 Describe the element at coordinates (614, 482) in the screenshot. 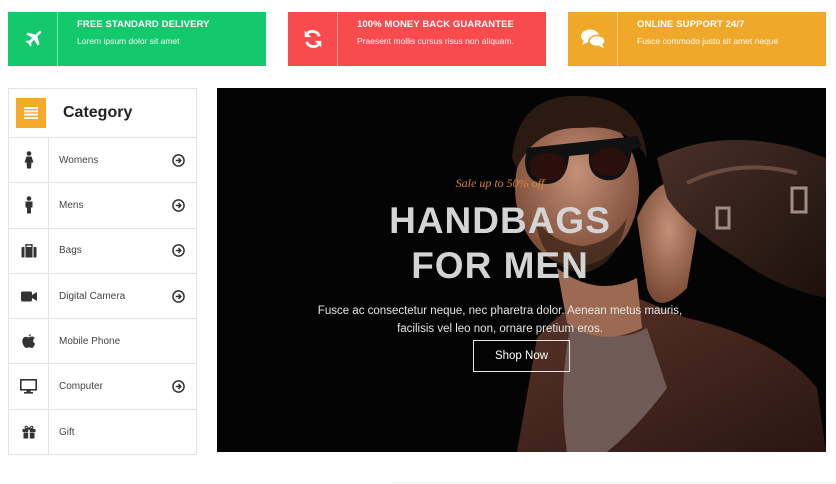

I see `divider` at that location.